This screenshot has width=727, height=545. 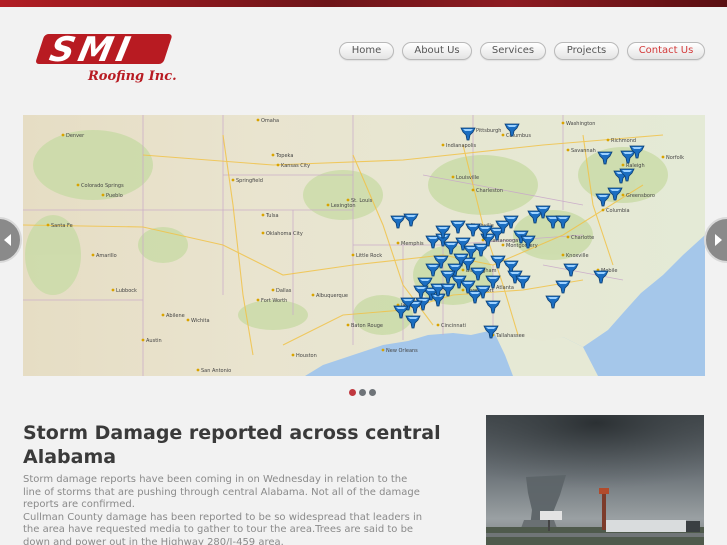 I want to click on svg-text: Roofing Inc., so click(x=132, y=76).